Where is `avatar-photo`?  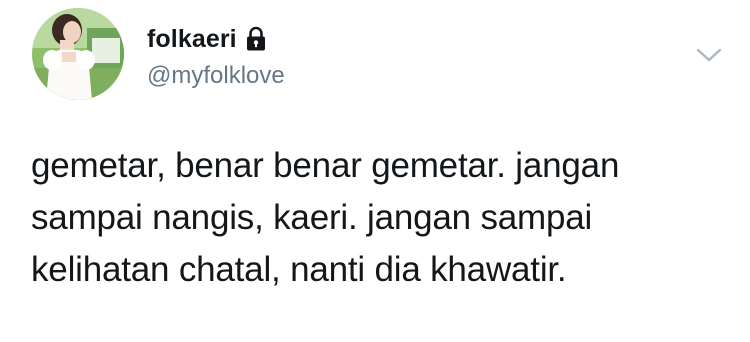 avatar-photo is located at coordinates (78, 54).